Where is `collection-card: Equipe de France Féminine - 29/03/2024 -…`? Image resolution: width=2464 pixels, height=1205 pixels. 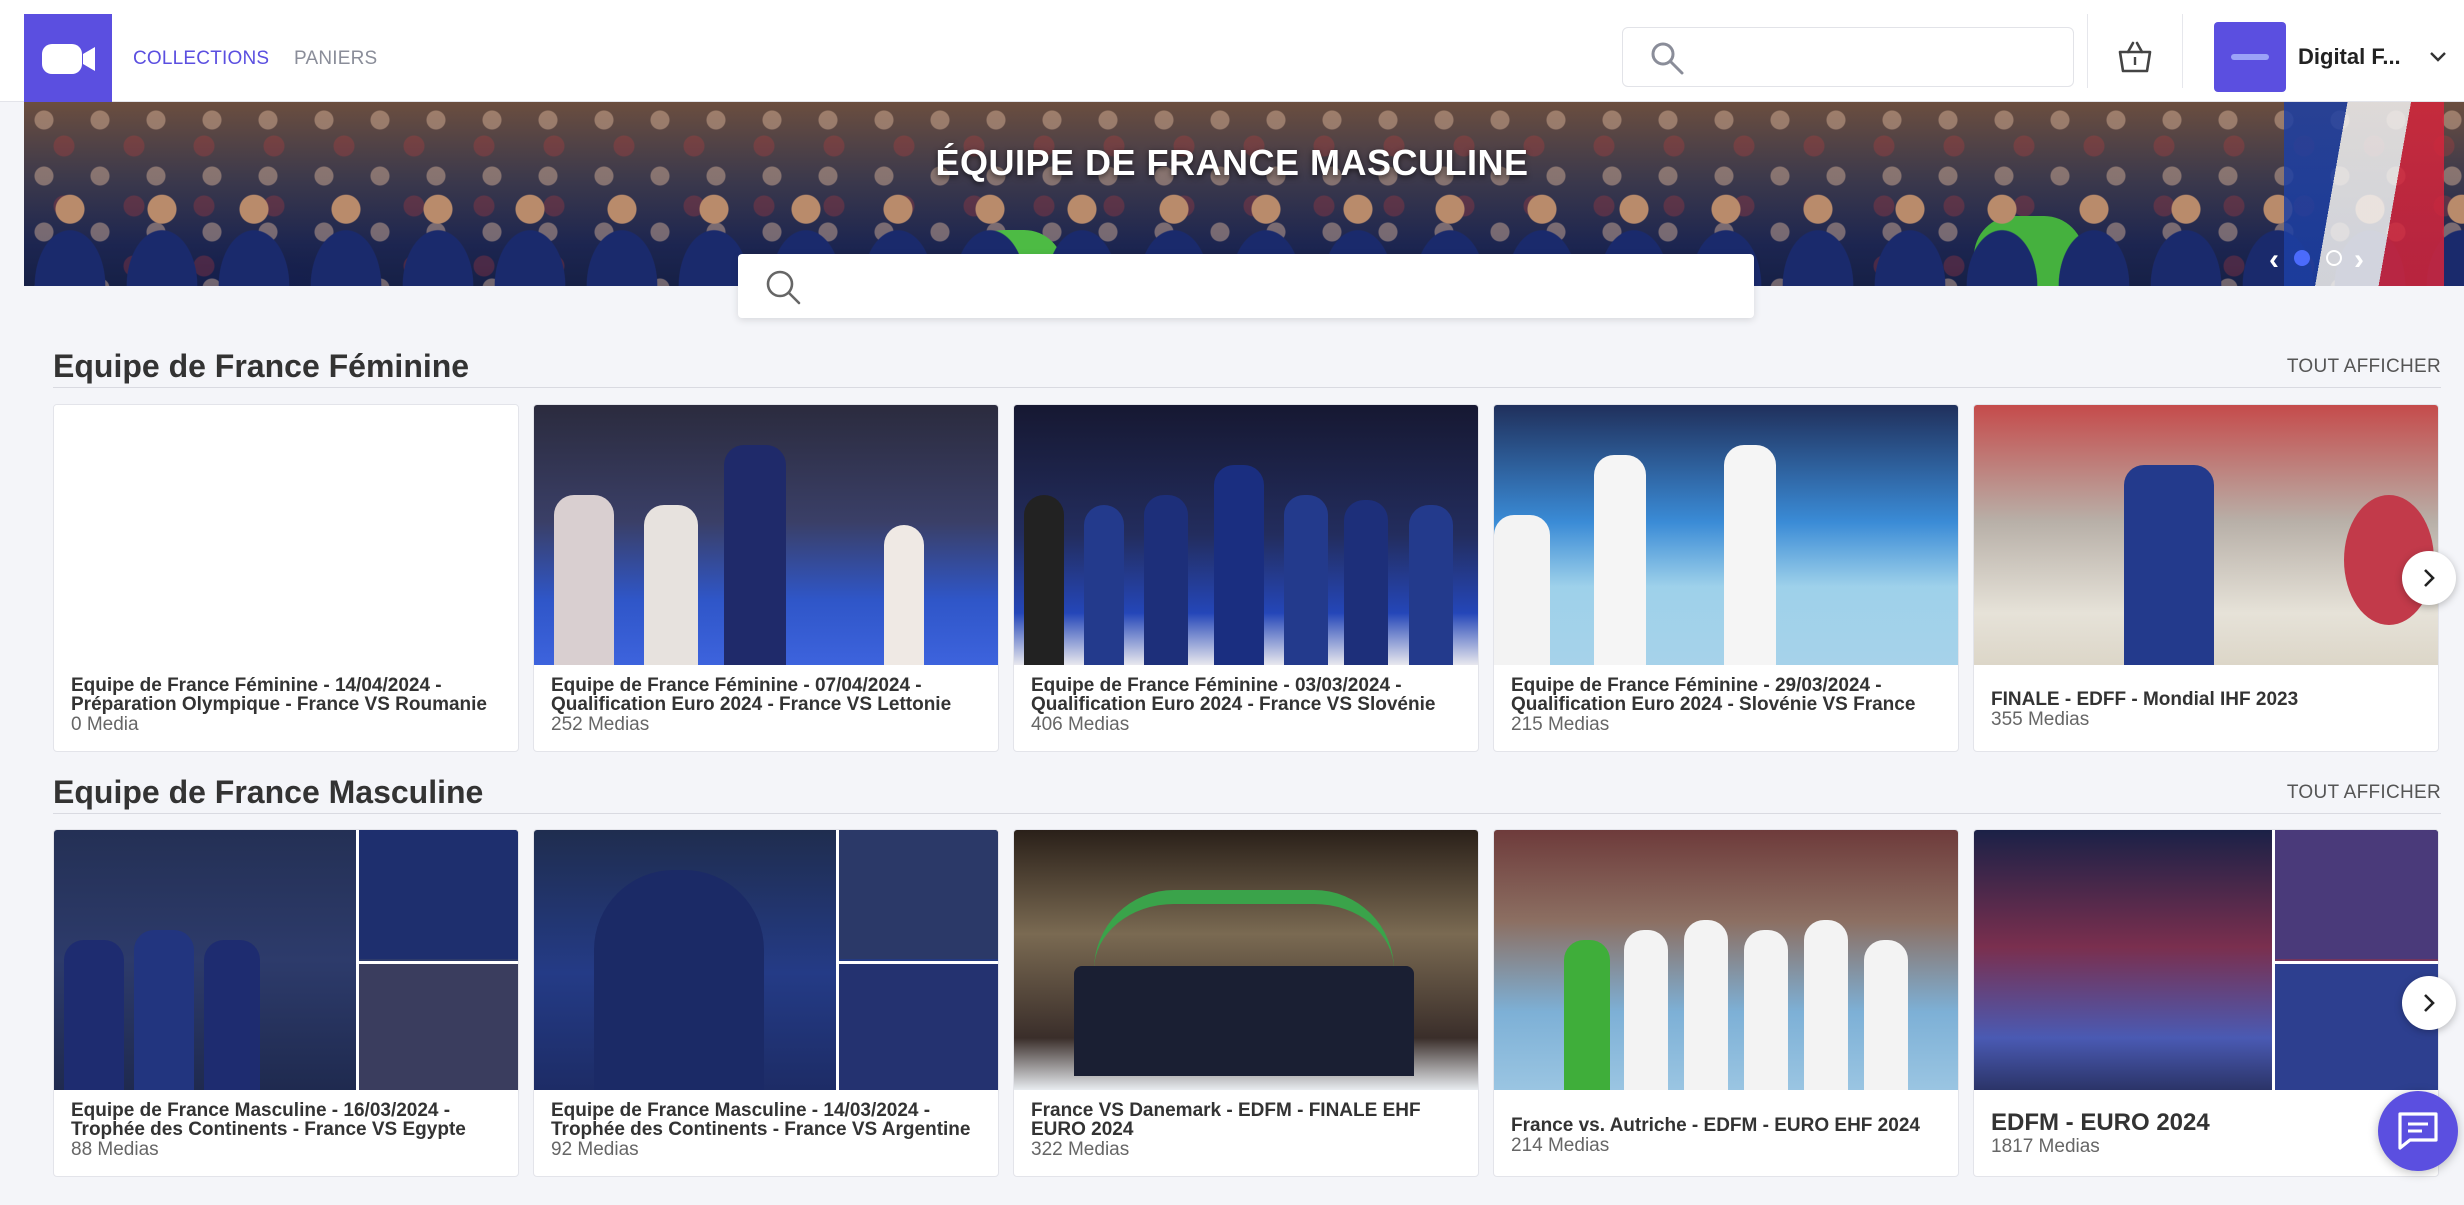 collection-card: Equipe de France Féminine - 29/03/2024 -… is located at coordinates (1726, 578).